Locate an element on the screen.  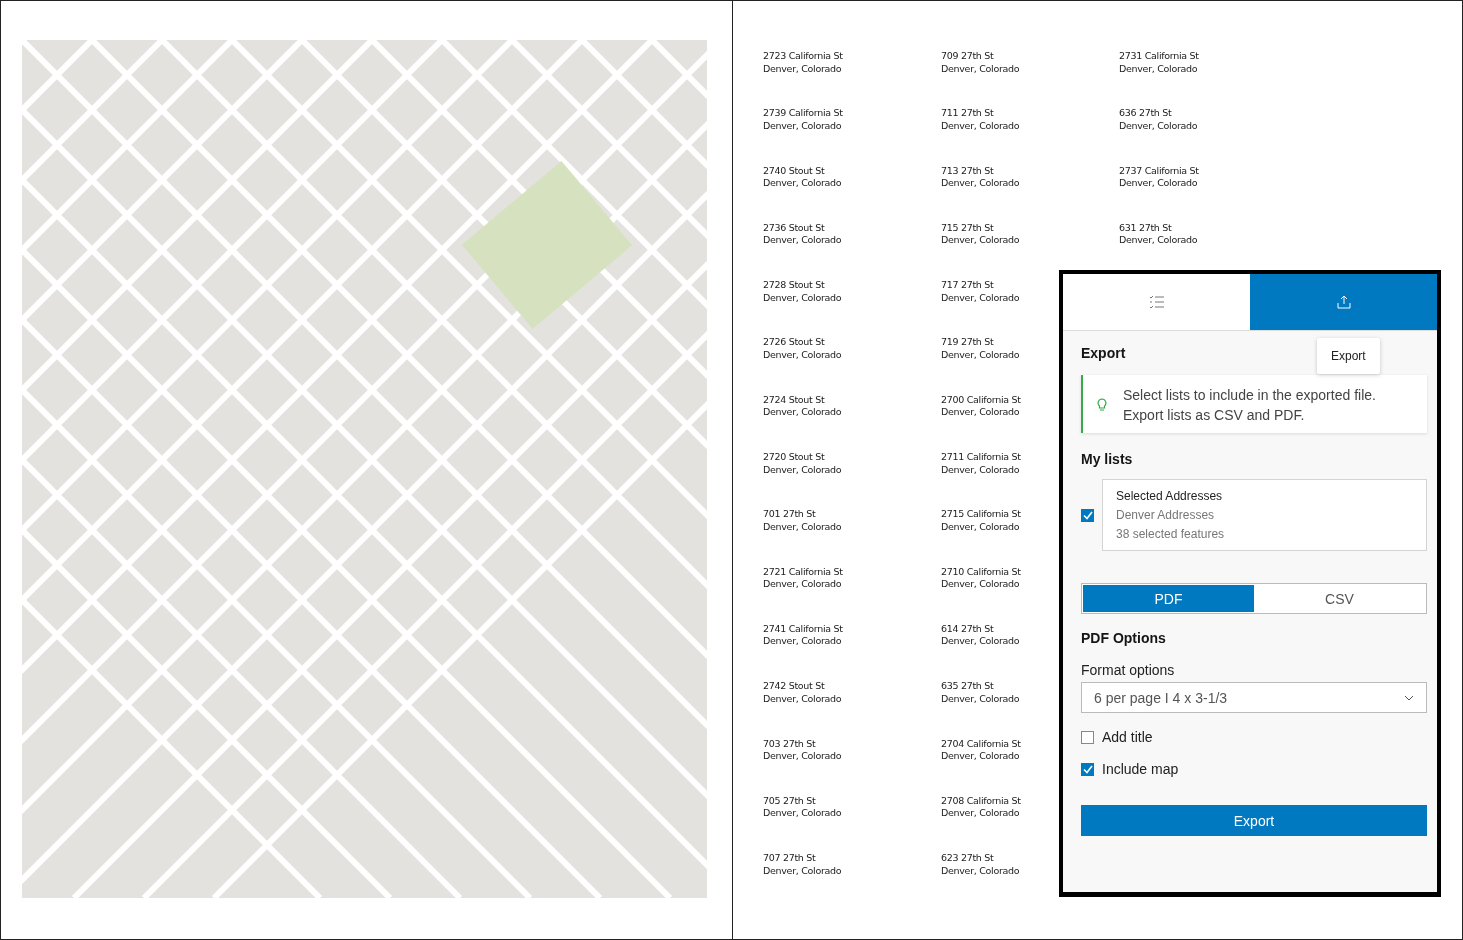
address-street: 713 27th St is located at coordinates (967, 171).